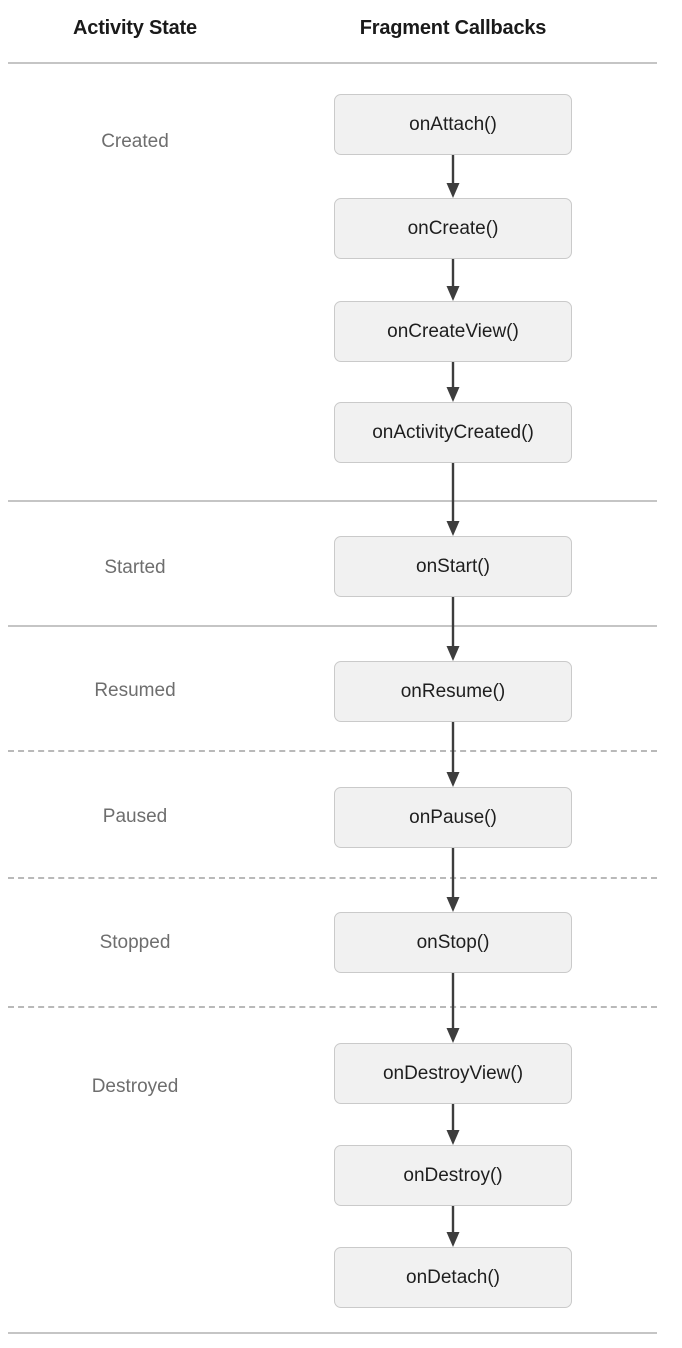  What do you see at coordinates (332, 626) in the screenshot?
I see `separator-resumed` at bounding box center [332, 626].